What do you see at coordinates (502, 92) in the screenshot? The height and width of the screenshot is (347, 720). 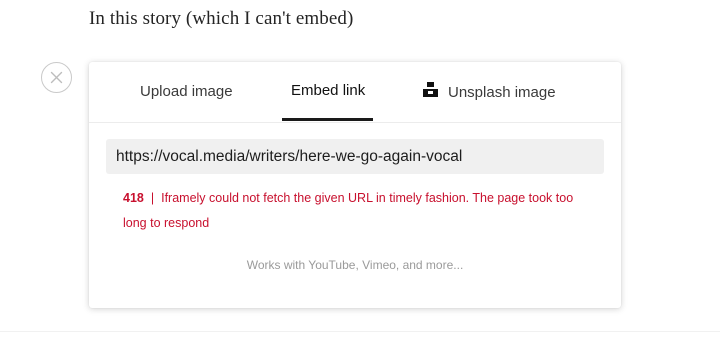 I see `tab-label: Unsplash image` at bounding box center [502, 92].